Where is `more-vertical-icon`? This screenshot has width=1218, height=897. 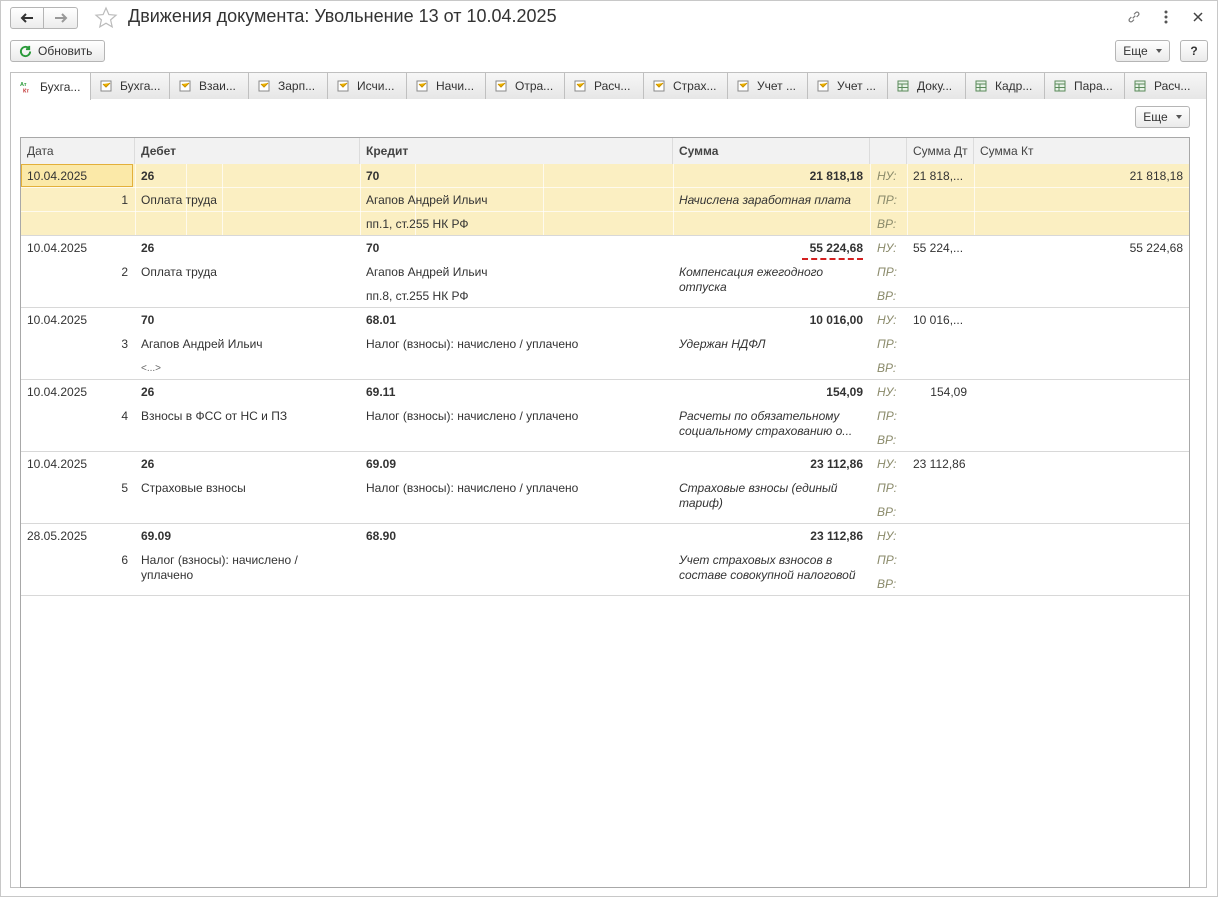 more-vertical-icon is located at coordinates (1166, 17).